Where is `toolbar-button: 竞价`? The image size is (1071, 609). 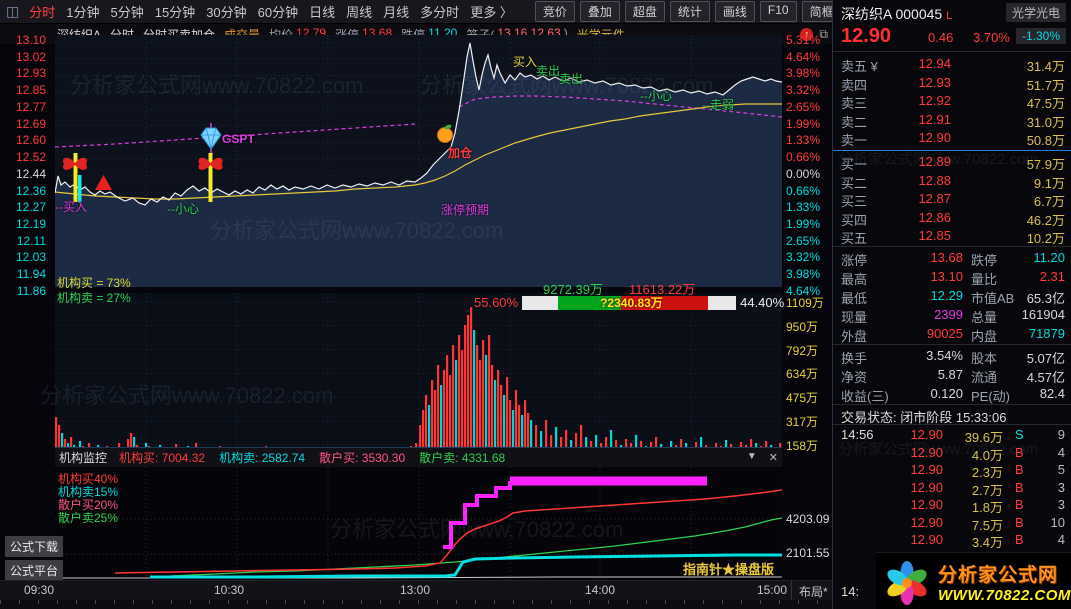 toolbar-button: 竞价 is located at coordinates (554, 11).